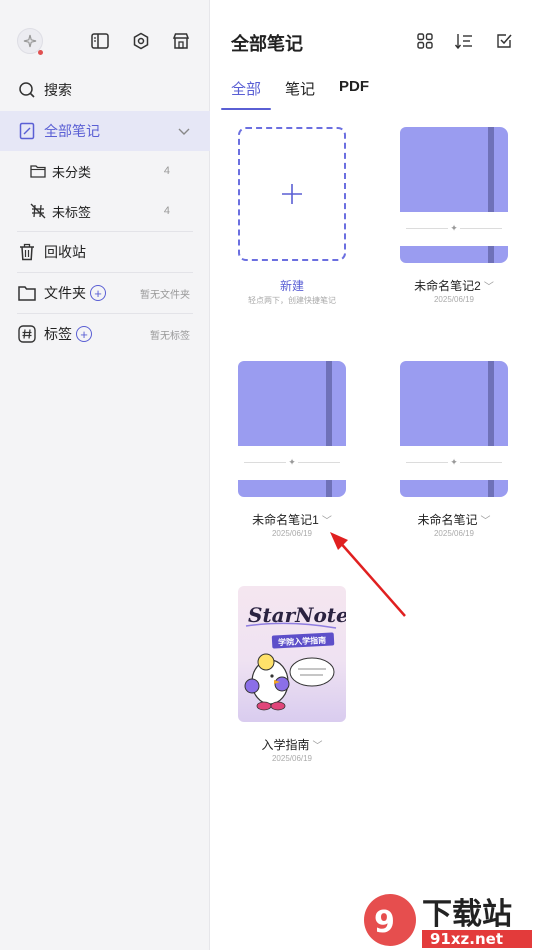  What do you see at coordinates (504, 41) in the screenshot?
I see `select-checkbox-icon` at bounding box center [504, 41].